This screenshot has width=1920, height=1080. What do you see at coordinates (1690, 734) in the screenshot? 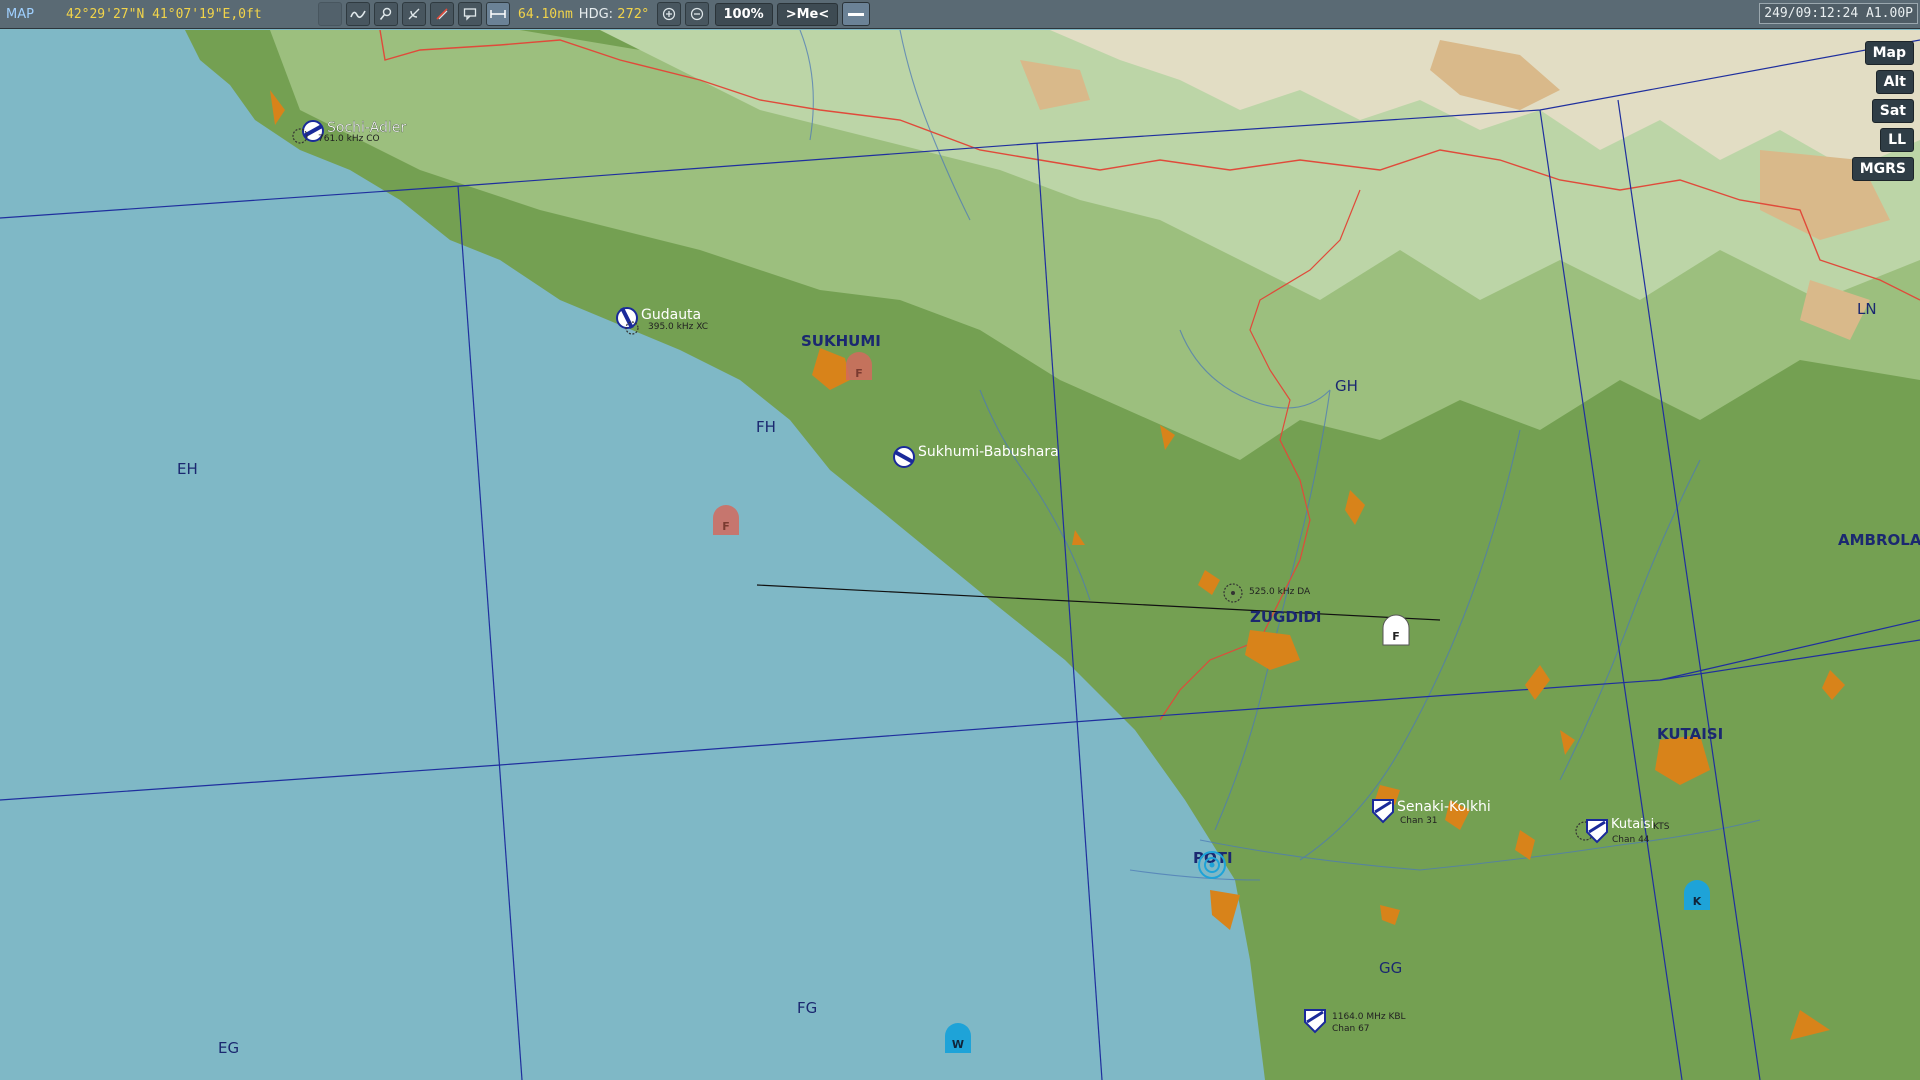
I see `kutaisi-label: KUTAISI` at bounding box center [1690, 734].